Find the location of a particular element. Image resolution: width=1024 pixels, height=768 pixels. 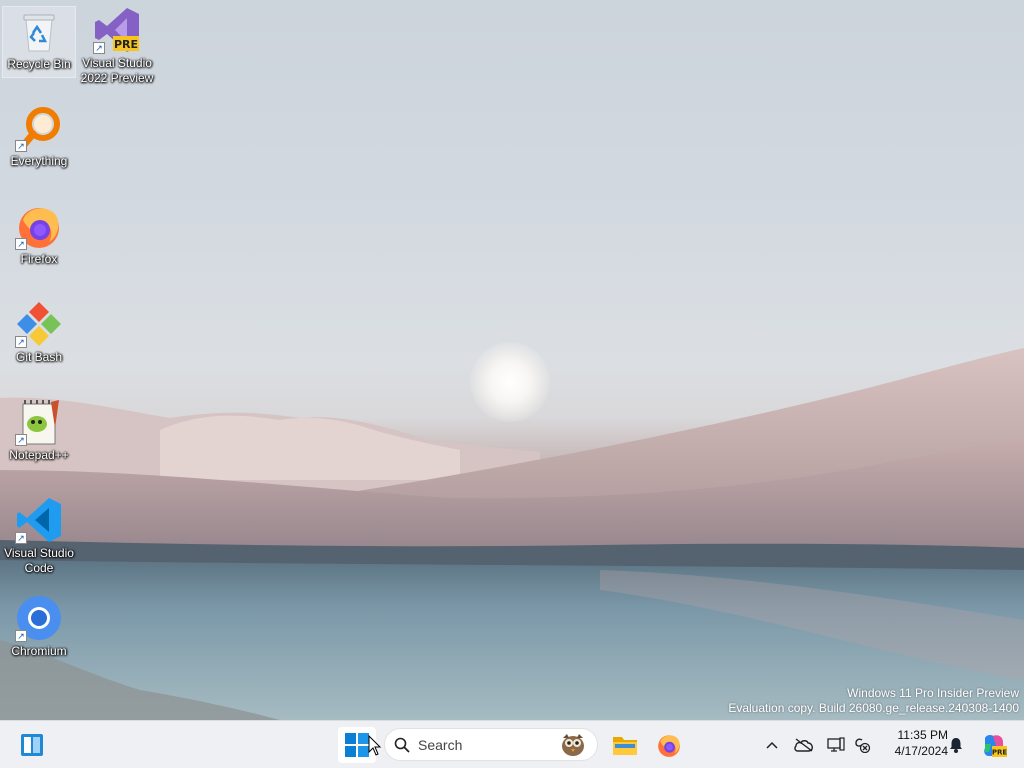

vscode-icon: ↗ is located at coordinates (39, 520).